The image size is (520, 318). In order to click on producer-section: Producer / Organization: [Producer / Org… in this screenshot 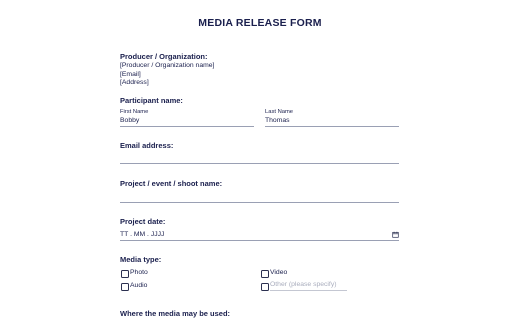, I will do `click(260, 70)`.